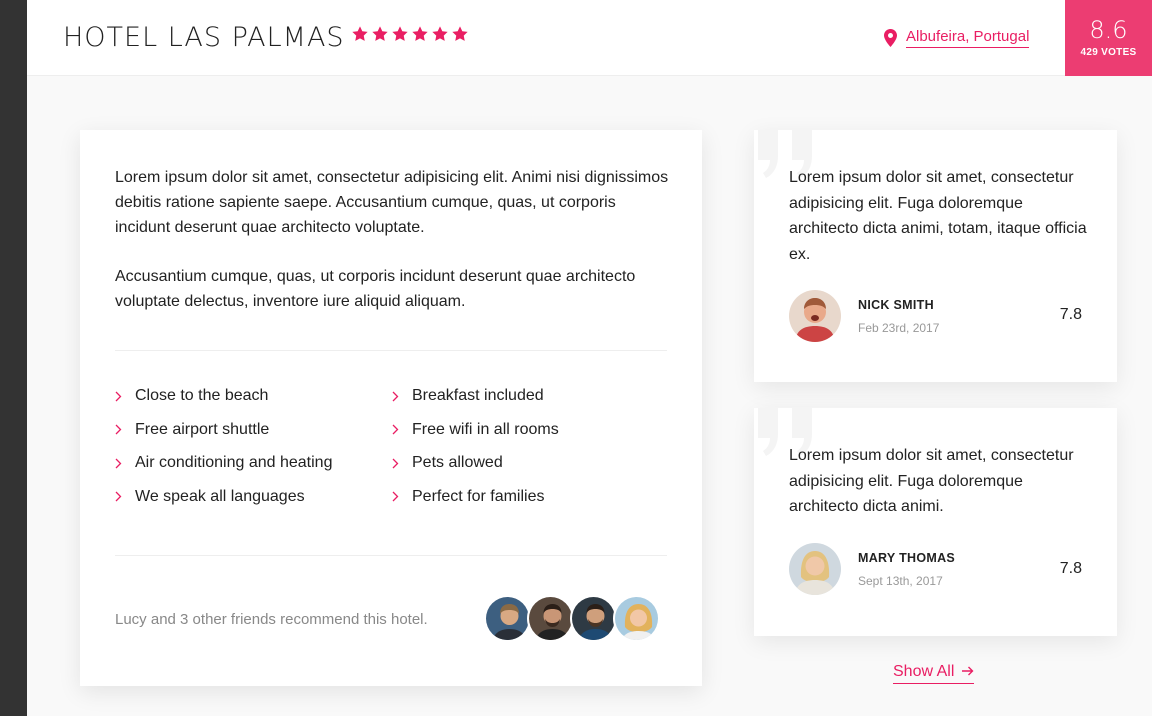 This screenshot has height=716, width=1152. I want to click on overall-score: 8.6, so click(1108, 30).